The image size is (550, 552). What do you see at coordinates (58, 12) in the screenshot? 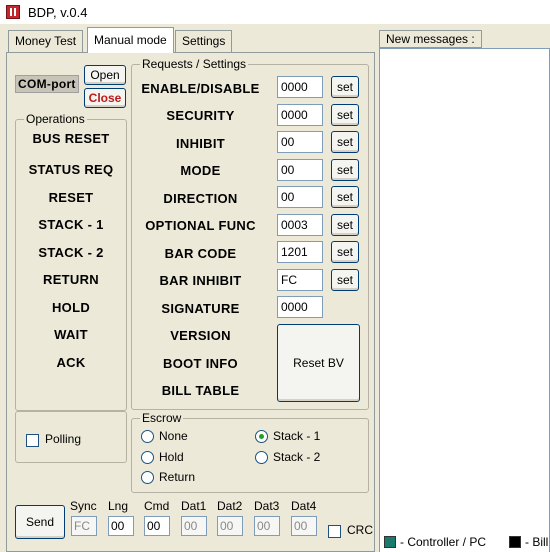
I see `window-title: BDP, v.0.4` at bounding box center [58, 12].